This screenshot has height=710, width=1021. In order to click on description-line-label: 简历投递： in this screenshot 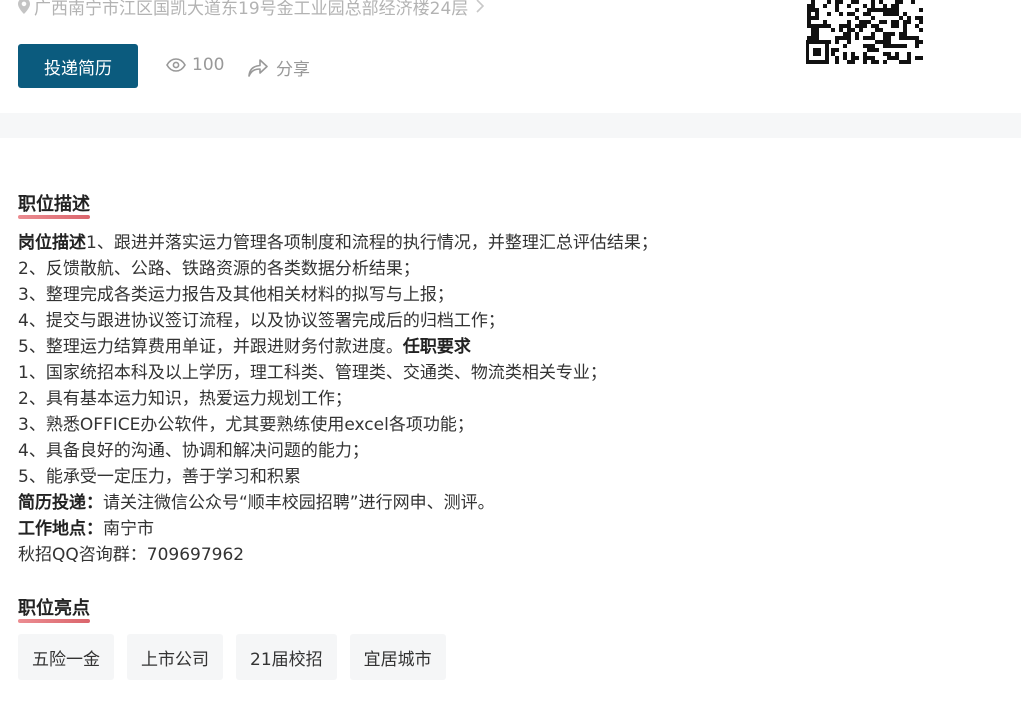, I will do `click(60, 503)`.